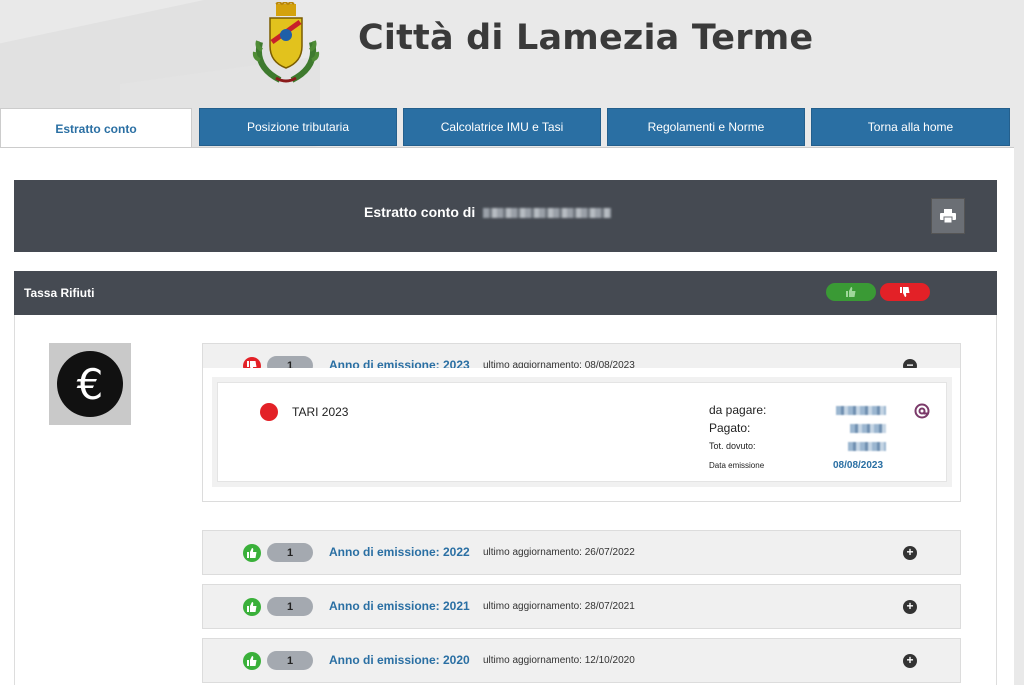 The width and height of the screenshot is (1024, 685). I want to click on coat-of-arms-icon, so click(286, 42).